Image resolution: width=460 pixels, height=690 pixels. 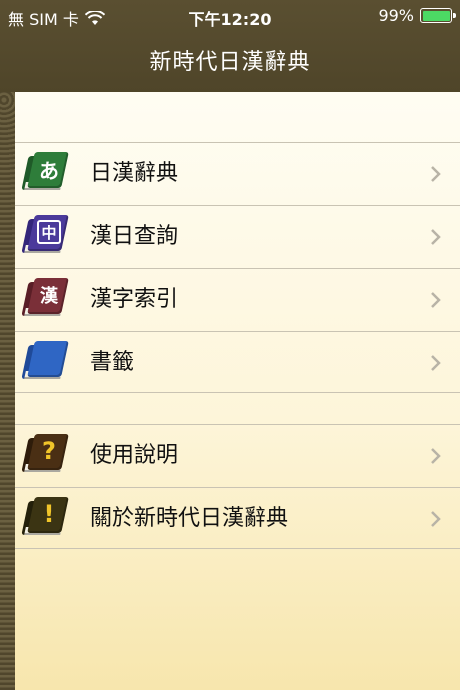 What do you see at coordinates (237, 173) in the screenshot?
I see `menu-item-jp-cn-dictionary: あ 日漢辭典` at bounding box center [237, 173].